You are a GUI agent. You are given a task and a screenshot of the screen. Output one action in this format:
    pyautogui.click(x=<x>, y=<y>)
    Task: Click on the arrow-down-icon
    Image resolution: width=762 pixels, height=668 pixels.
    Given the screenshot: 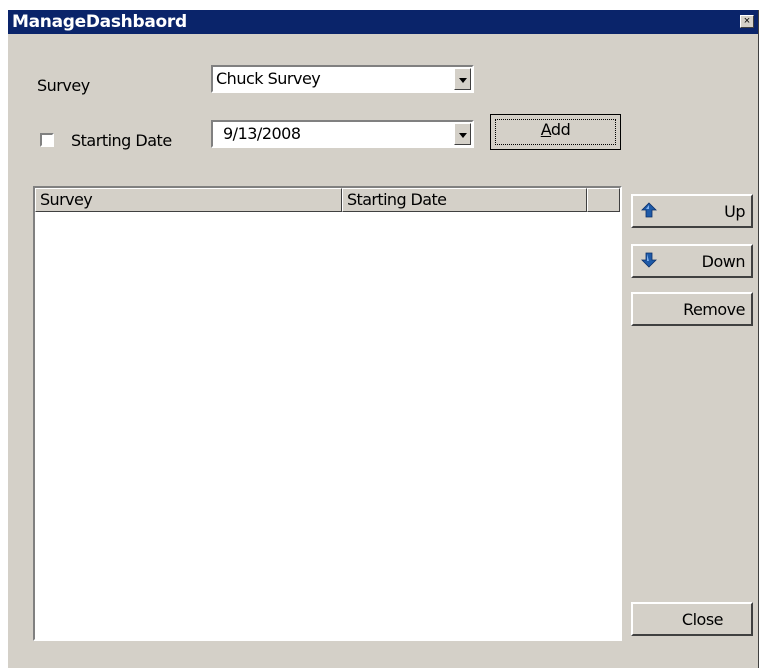 What is the action you would take?
    pyautogui.click(x=649, y=260)
    